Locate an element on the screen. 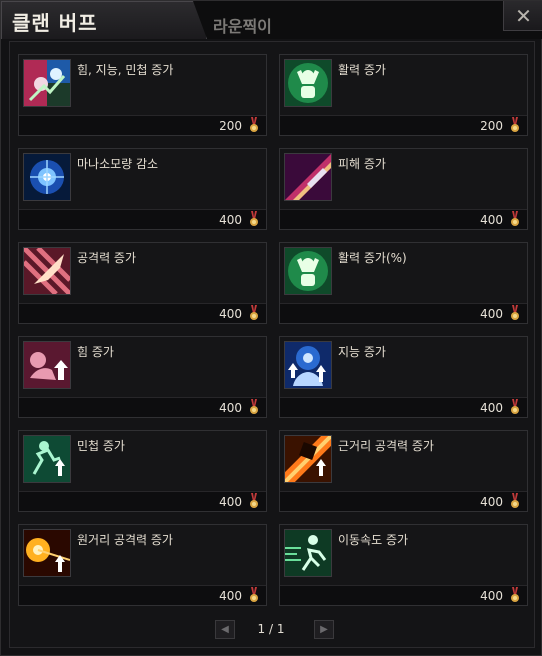 Image resolution: width=542 pixels, height=656 pixels. buff-card: 피해 증가 400 is located at coordinates (403, 189).